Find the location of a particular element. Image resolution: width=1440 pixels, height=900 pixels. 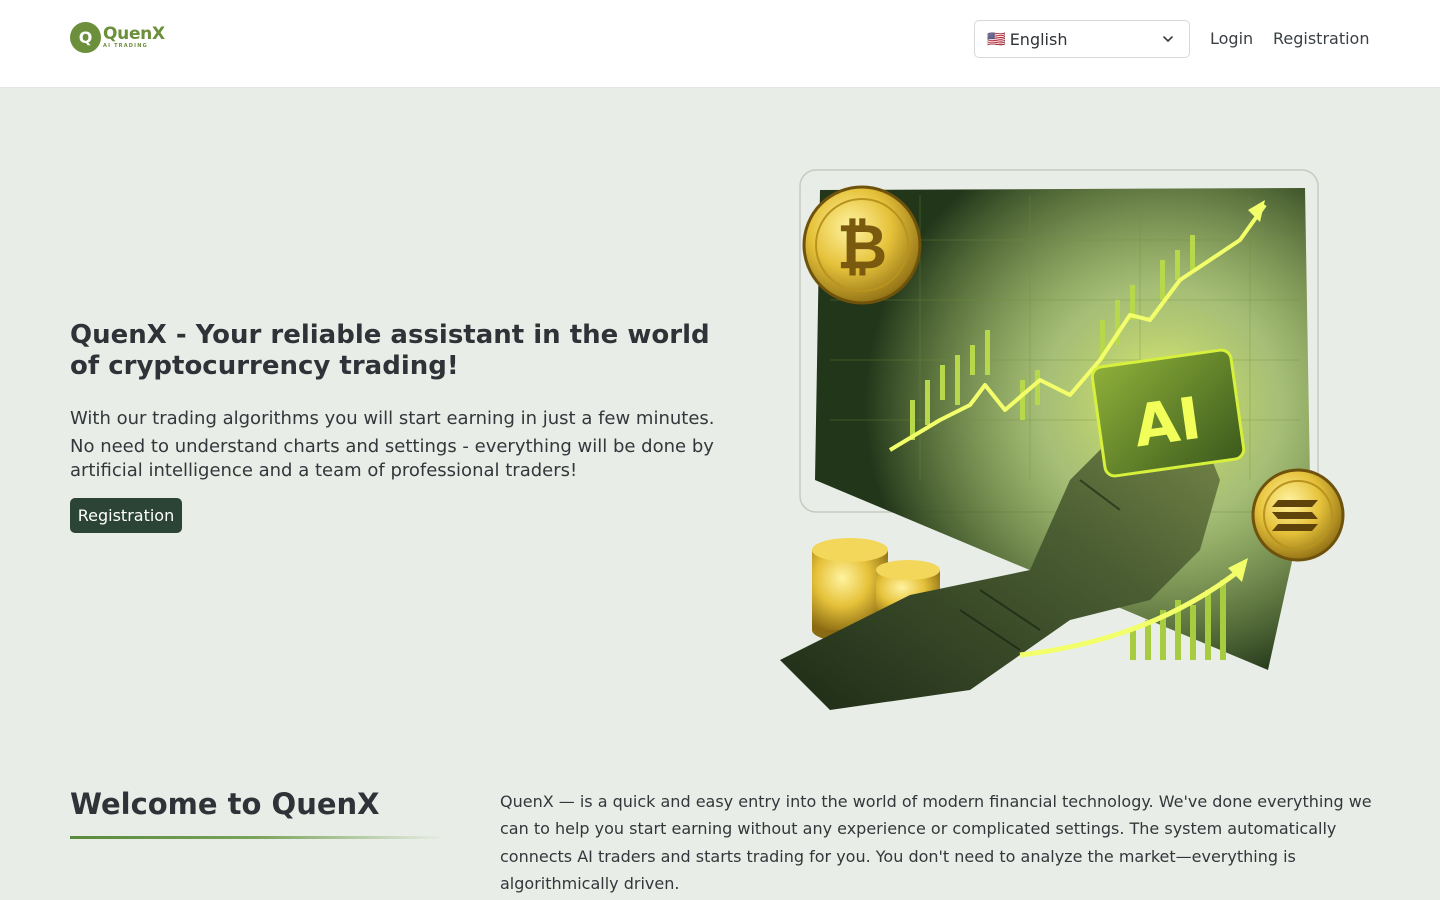

ai-chip-label: AI is located at coordinates (1167, 422).